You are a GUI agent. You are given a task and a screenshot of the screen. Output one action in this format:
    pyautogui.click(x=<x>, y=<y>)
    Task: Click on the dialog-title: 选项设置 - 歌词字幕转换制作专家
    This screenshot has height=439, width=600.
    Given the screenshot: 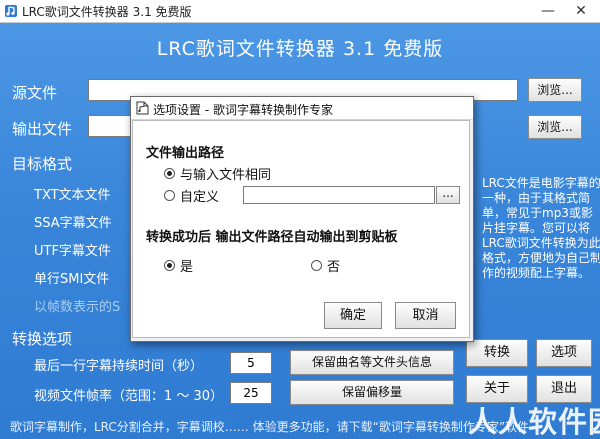 What is the action you would take?
    pyautogui.click(x=243, y=110)
    